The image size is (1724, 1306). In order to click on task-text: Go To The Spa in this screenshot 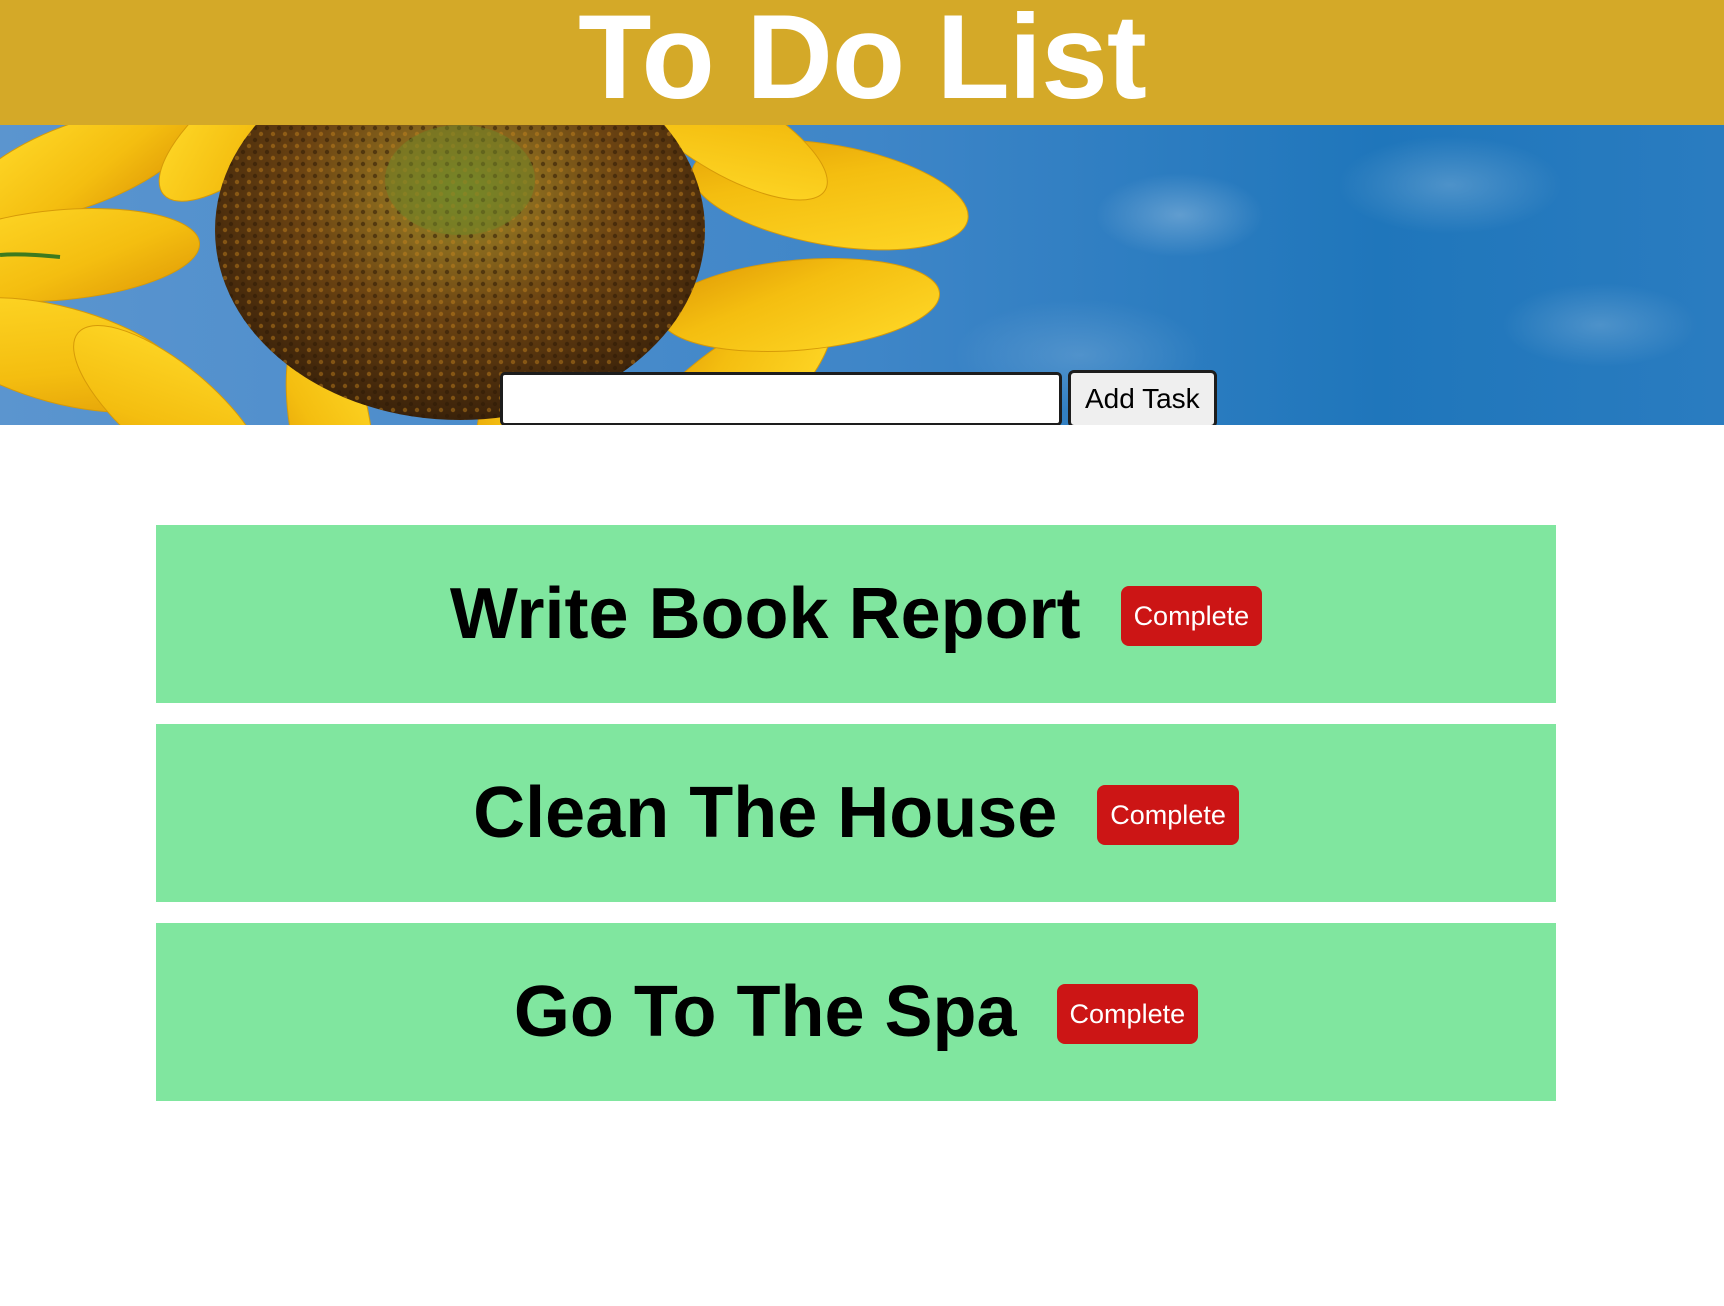, I will do `click(765, 1012)`.